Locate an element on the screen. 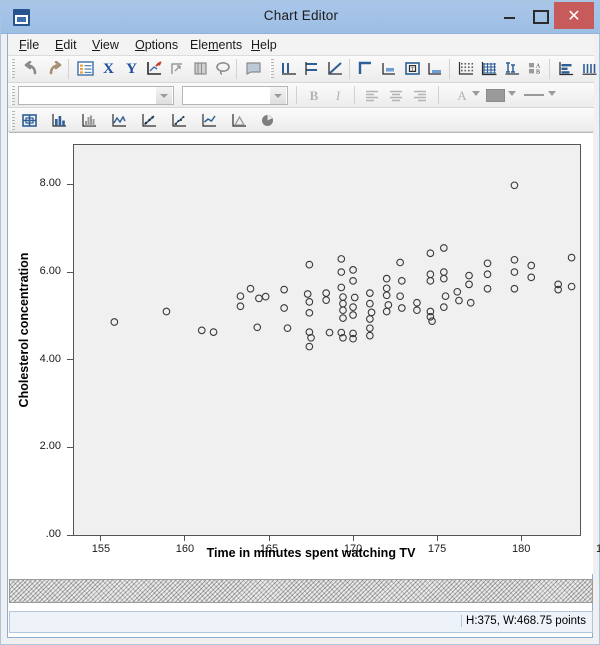 The height and width of the screenshot is (645, 600). bold-button: B is located at coordinates (314, 95).